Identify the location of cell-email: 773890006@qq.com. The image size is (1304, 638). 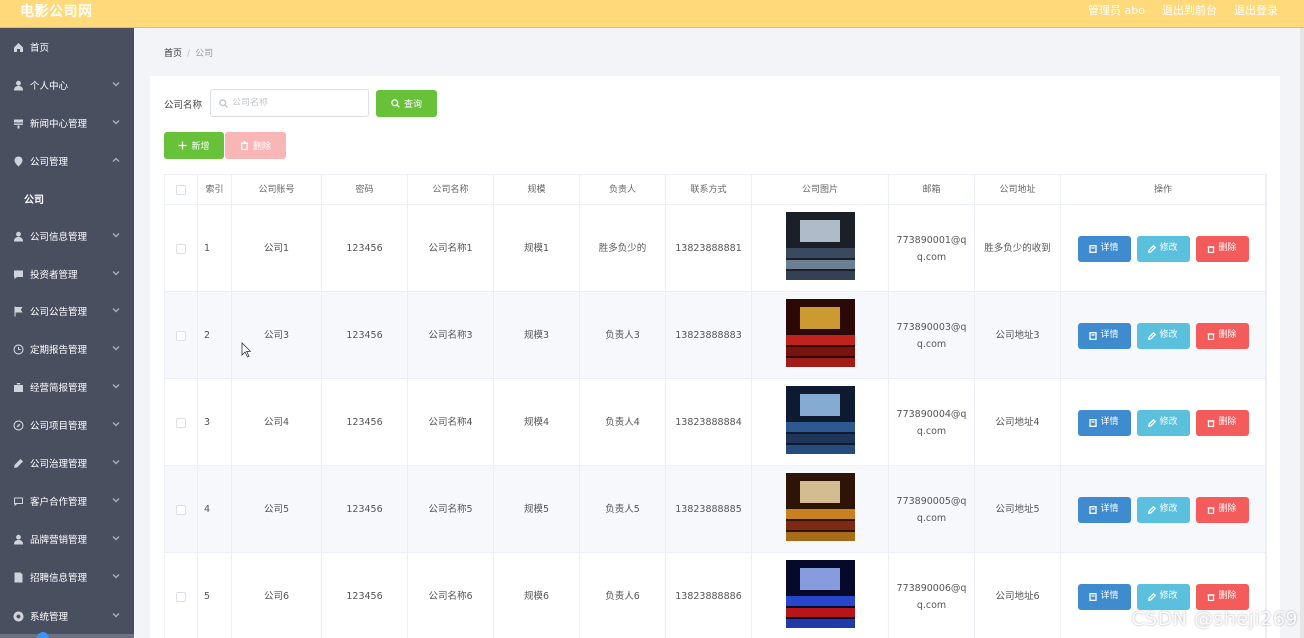
(931, 596).